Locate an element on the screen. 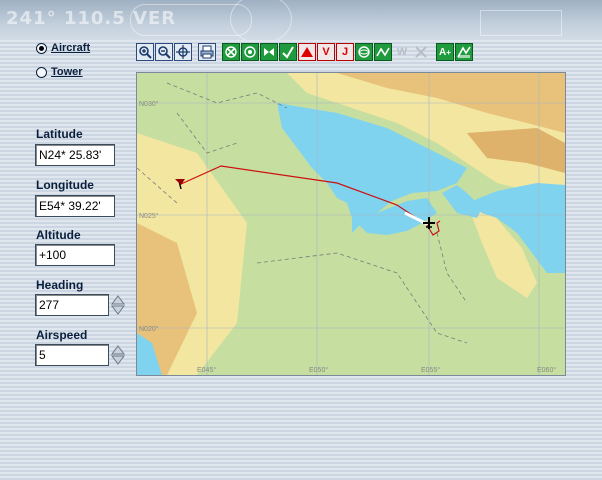  ndb-filter-button is located at coordinates (307, 52).